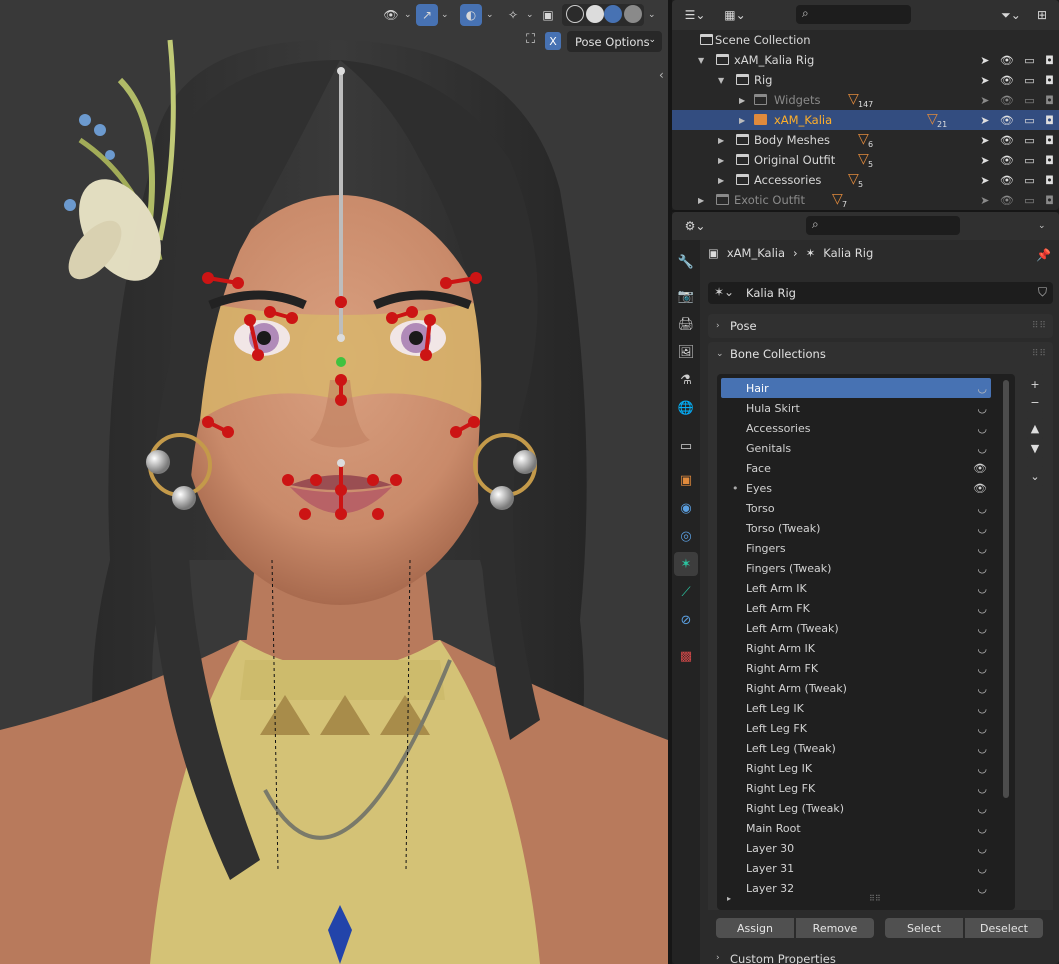  Describe the element at coordinates (856, 648) in the screenshot. I see `bone-collection-item: Right Arm IK ◡` at that location.